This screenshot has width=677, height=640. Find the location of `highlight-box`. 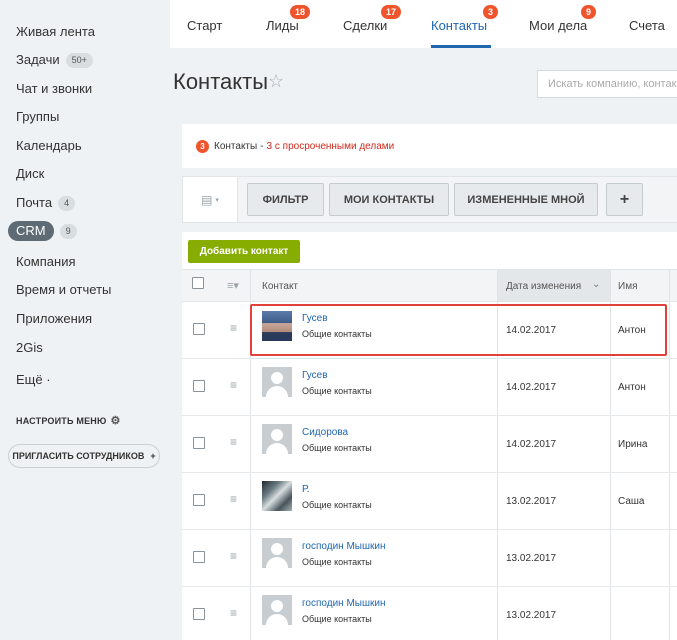

highlight-box is located at coordinates (458, 330).